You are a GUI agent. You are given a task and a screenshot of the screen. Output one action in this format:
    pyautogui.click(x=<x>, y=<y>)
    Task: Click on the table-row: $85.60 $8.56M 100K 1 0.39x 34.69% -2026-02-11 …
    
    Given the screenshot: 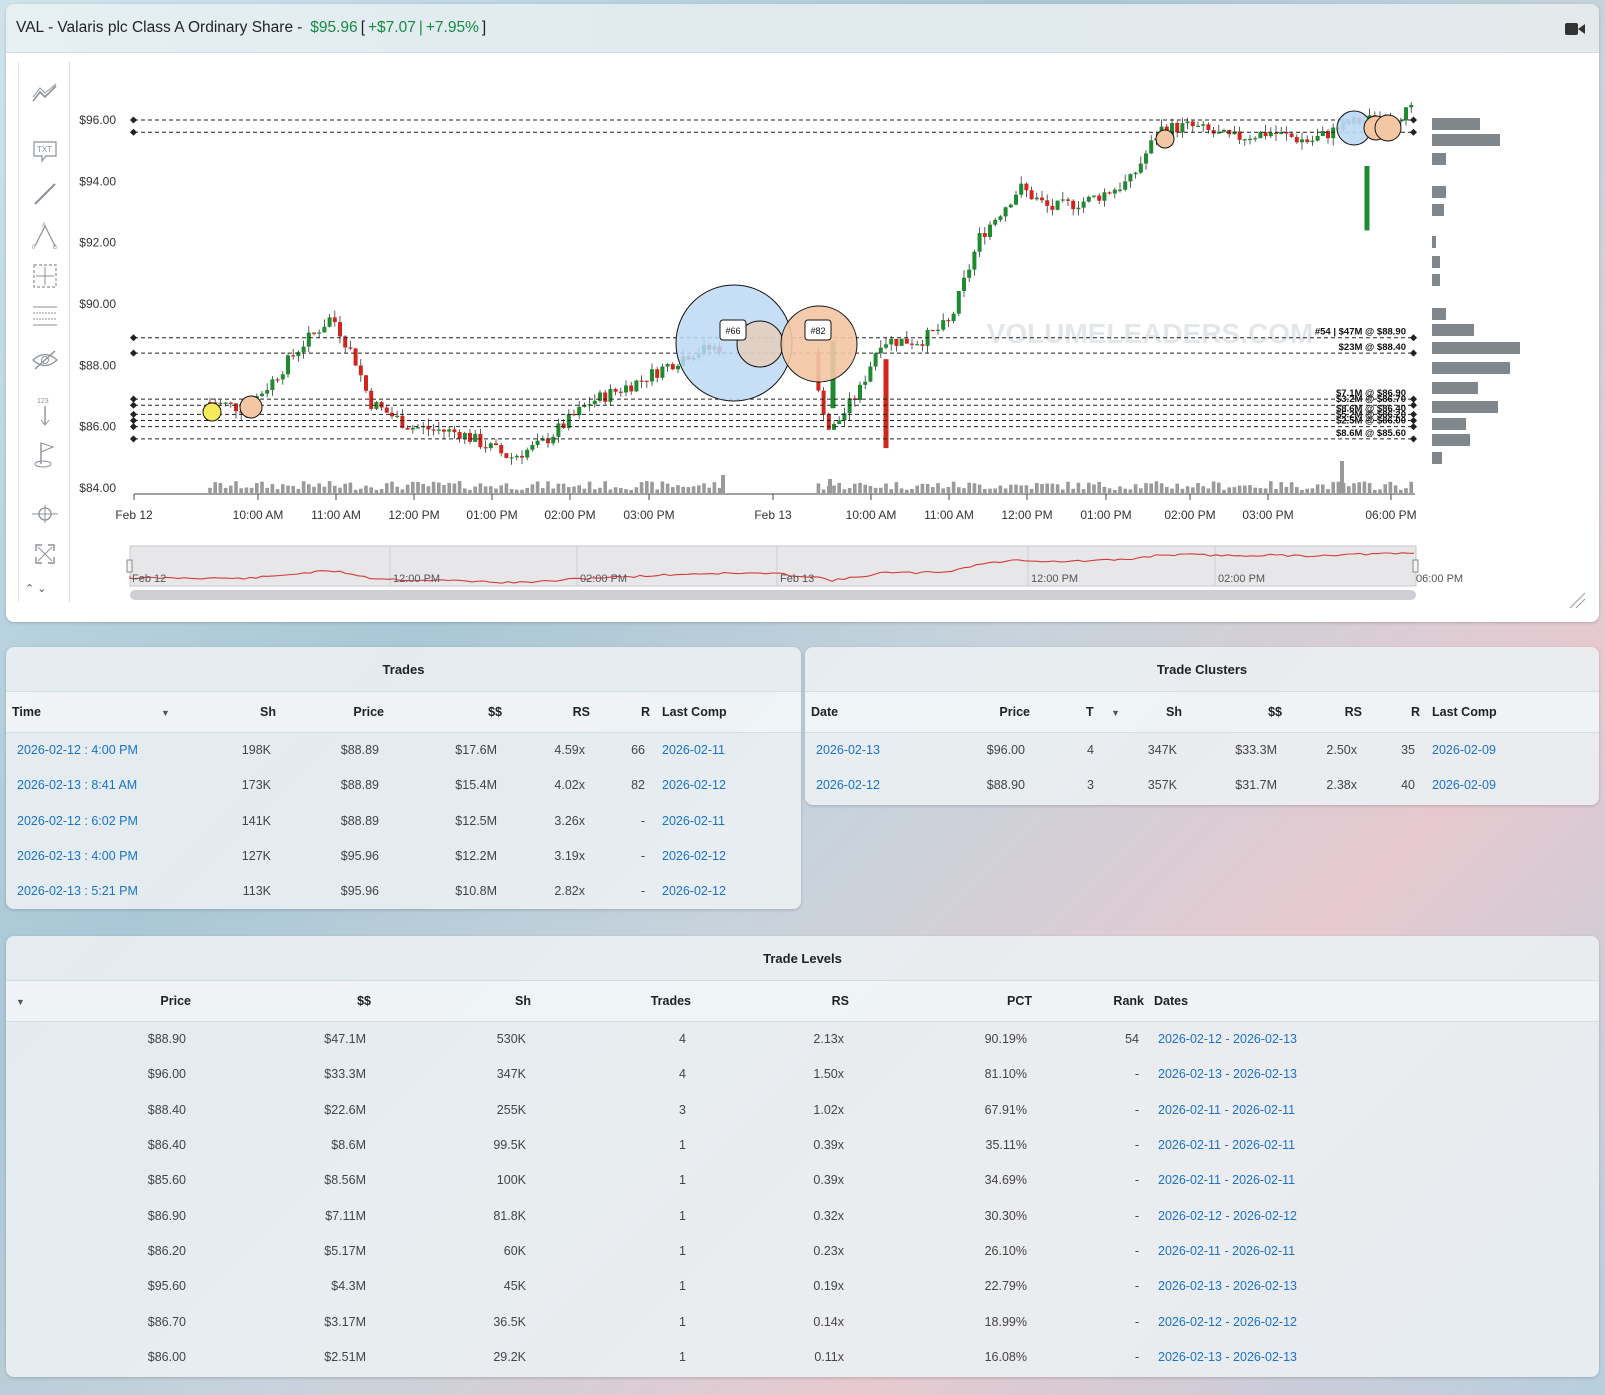 What is the action you would take?
    pyautogui.click(x=802, y=1180)
    